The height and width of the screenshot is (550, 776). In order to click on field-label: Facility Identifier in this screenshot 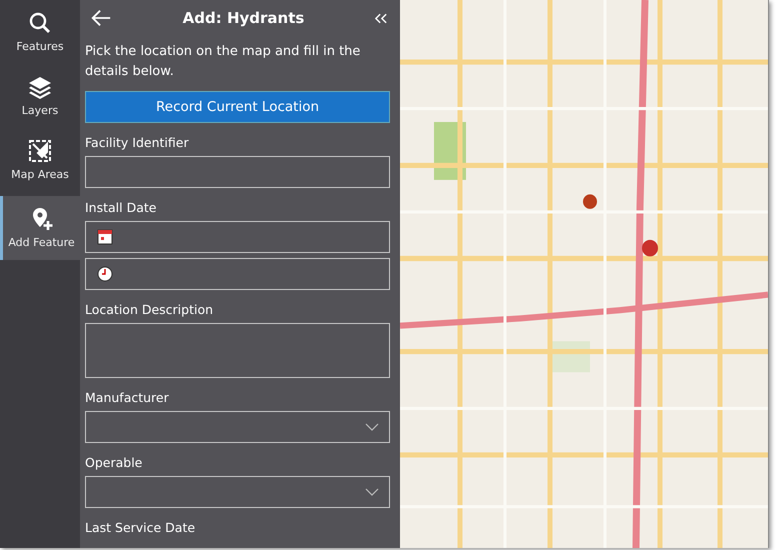, I will do `click(137, 142)`.